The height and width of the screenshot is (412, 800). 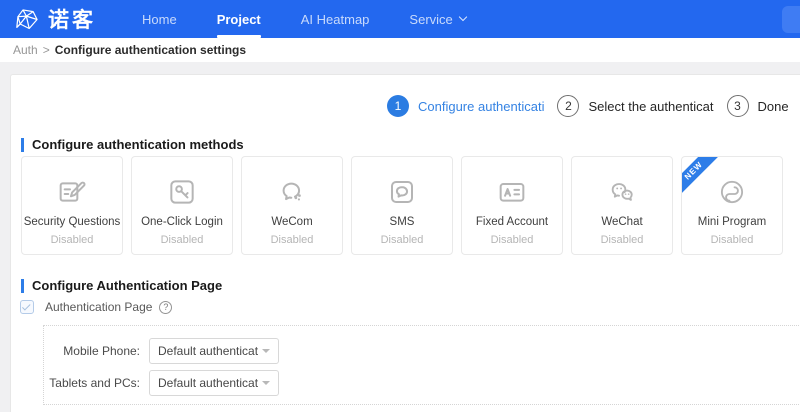 I want to click on one-click-login-icon, so click(x=182, y=194).